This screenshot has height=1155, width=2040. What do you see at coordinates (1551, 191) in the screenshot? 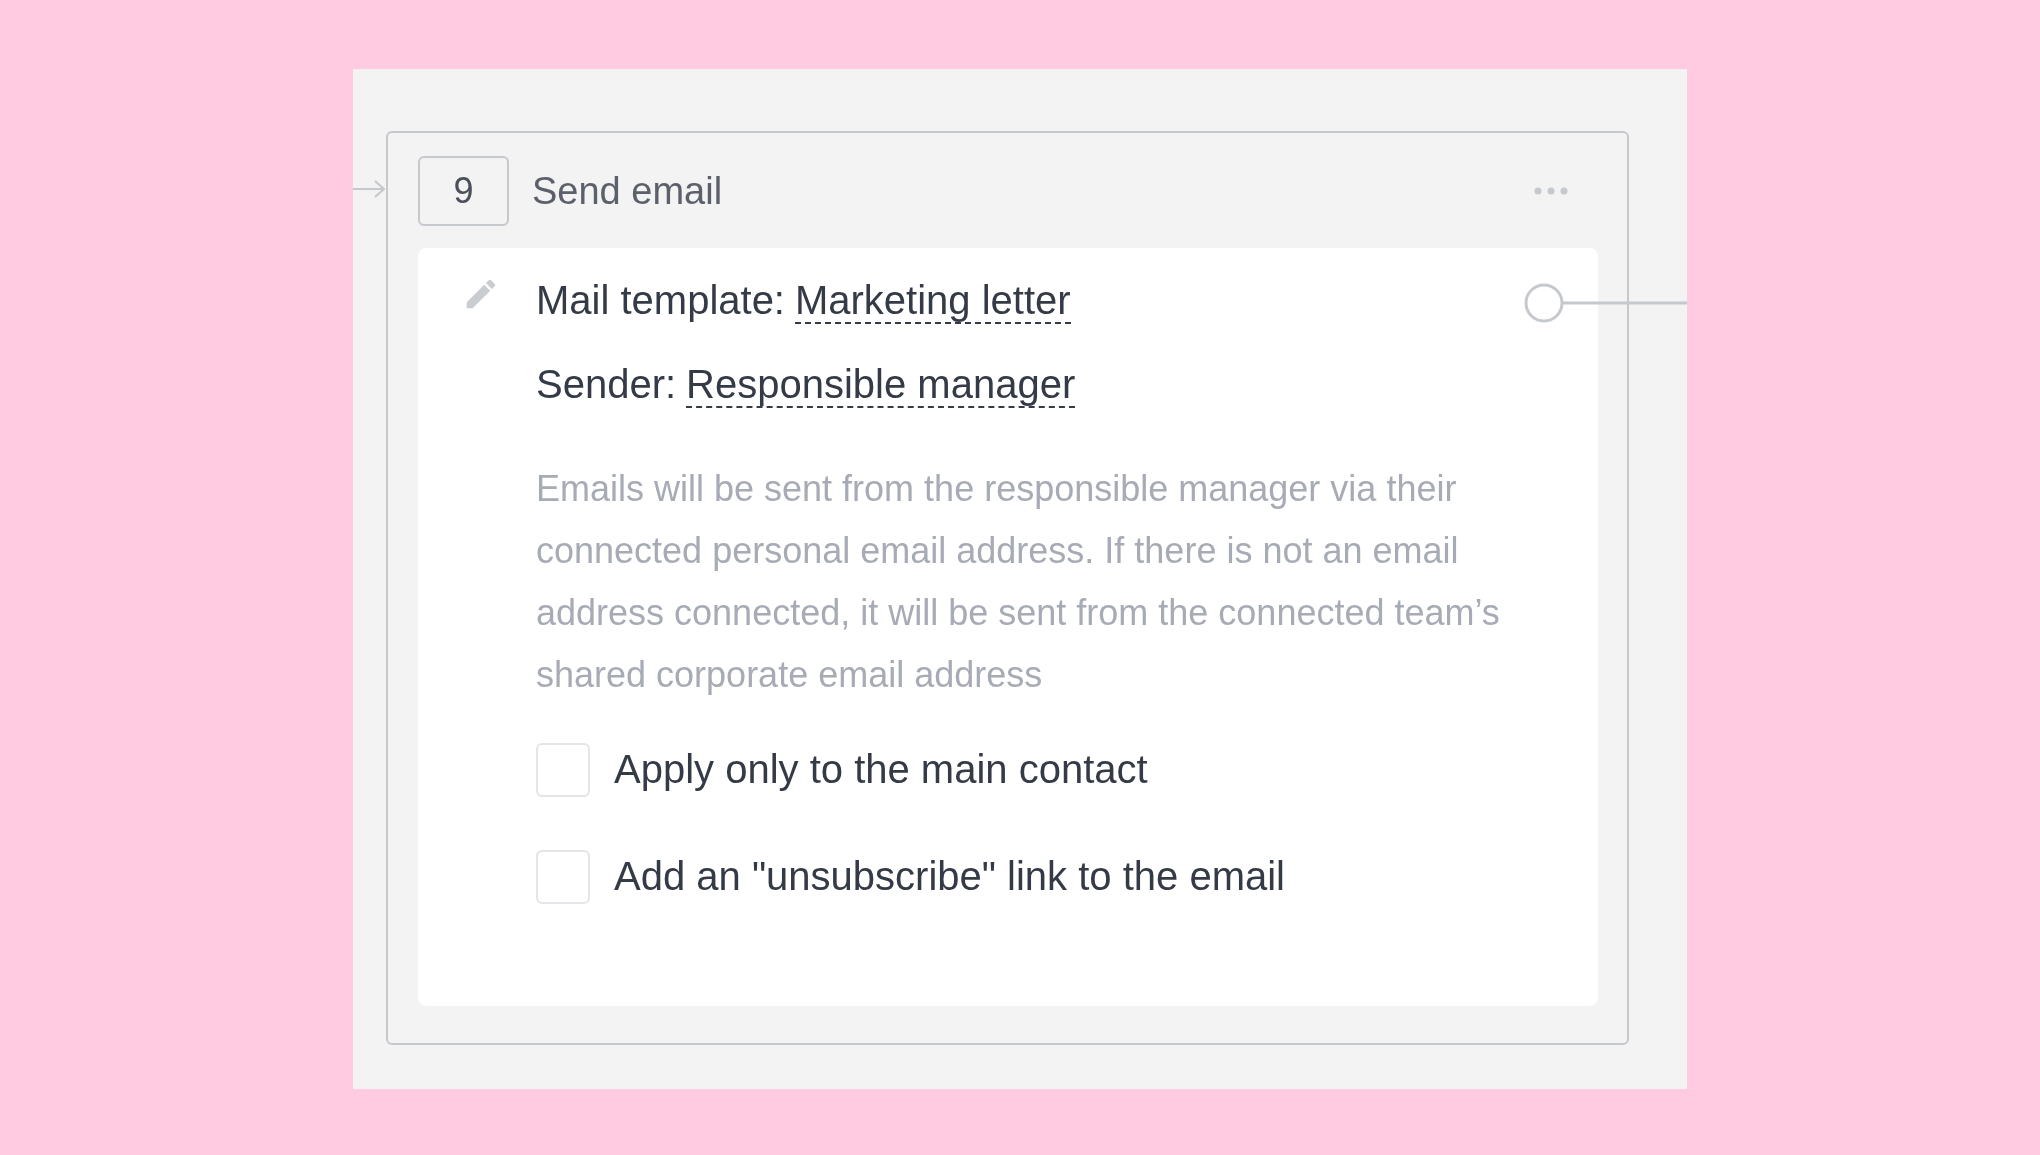
I see `more-icon` at bounding box center [1551, 191].